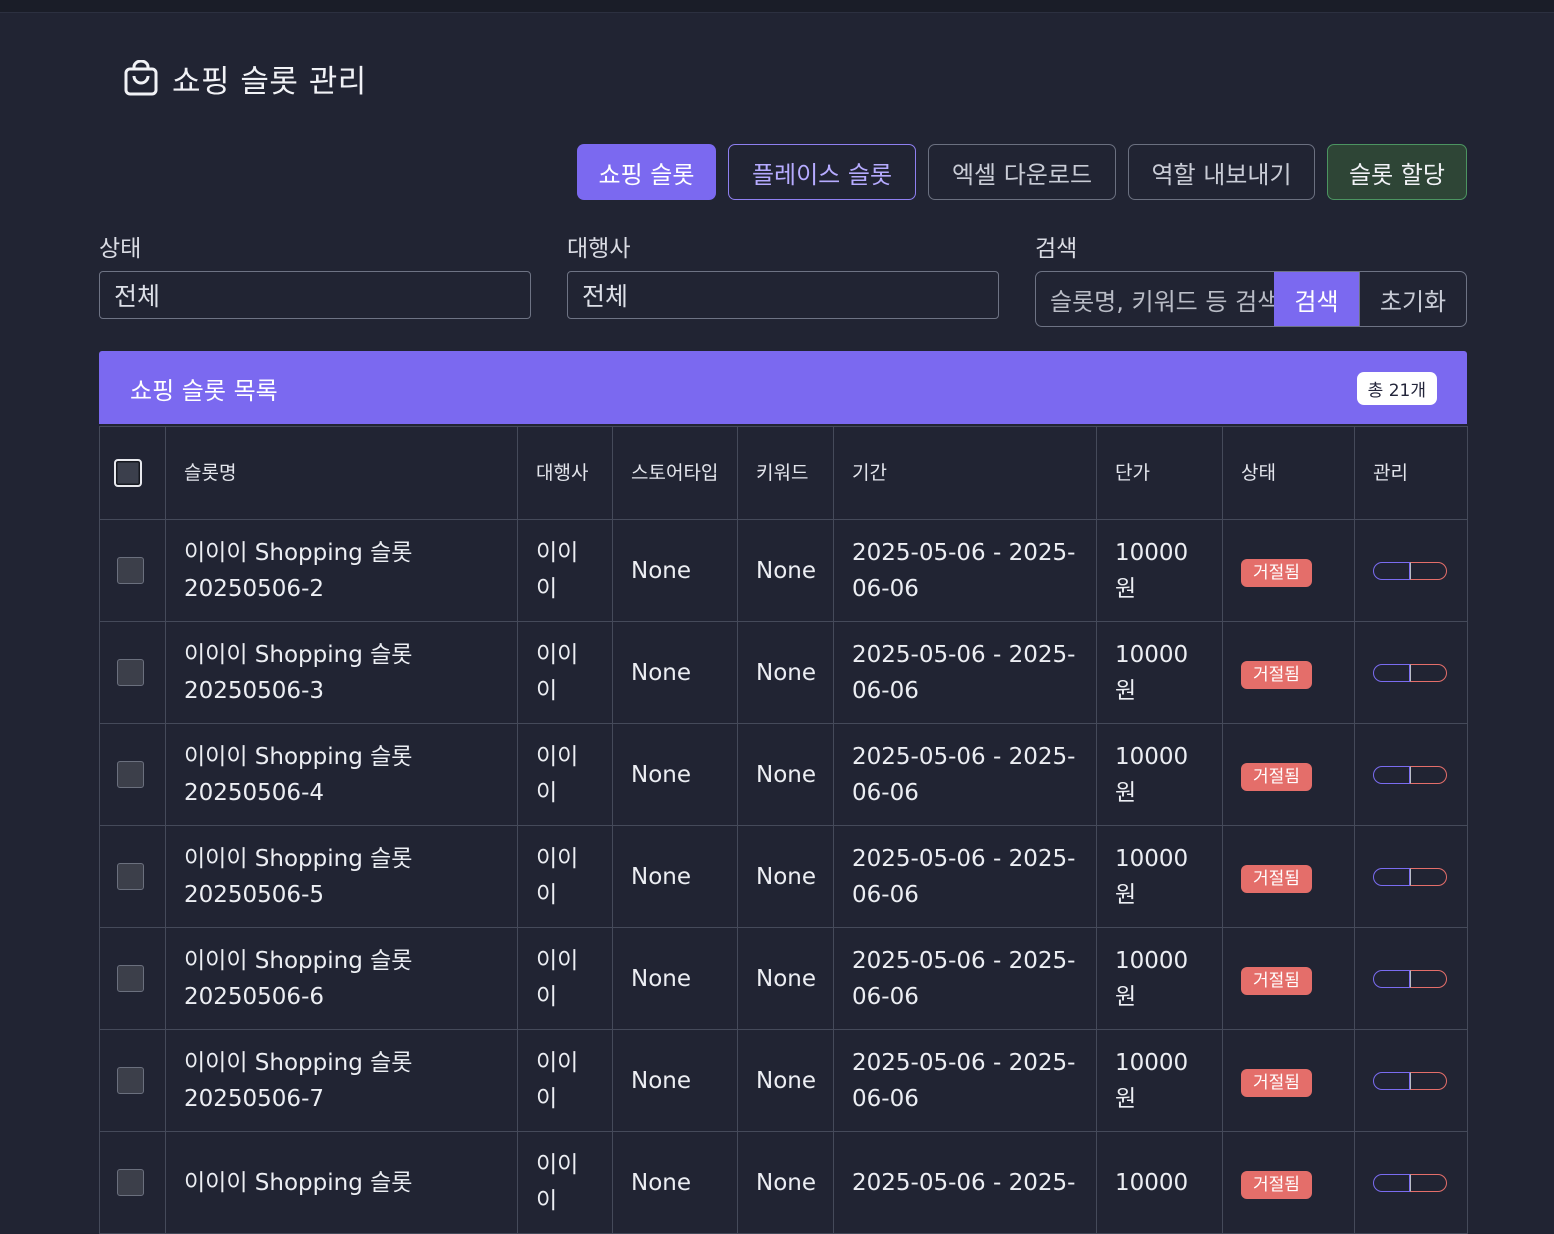 This screenshot has height=1234, width=1554. Describe the element at coordinates (1159, 473) in the screenshot. I see `column-header: 단가` at that location.